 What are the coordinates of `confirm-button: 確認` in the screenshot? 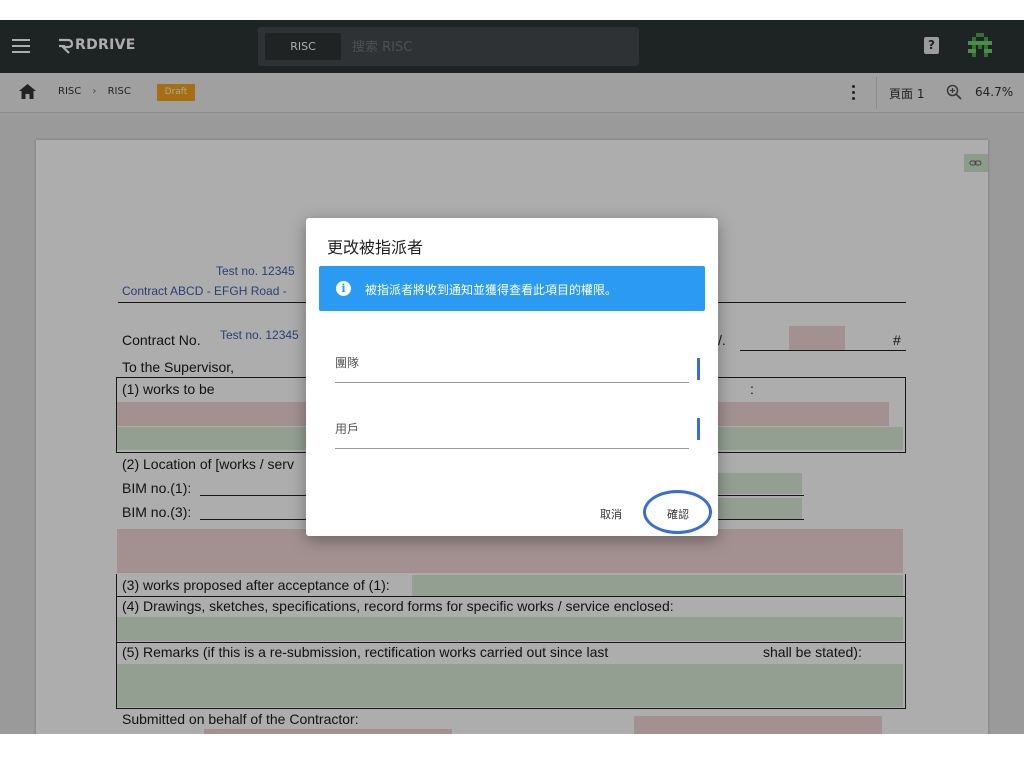 It's located at (678, 514).